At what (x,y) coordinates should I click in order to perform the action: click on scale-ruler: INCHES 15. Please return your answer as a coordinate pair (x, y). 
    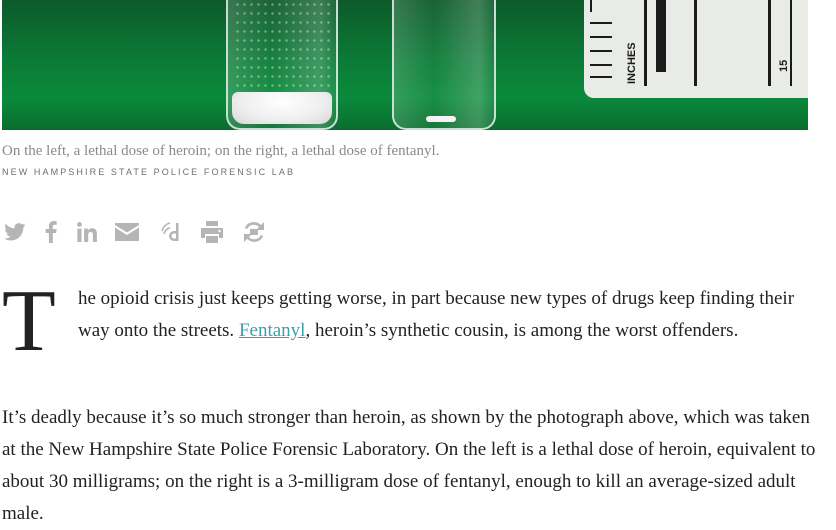
    Looking at the image, I should click on (696, 49).